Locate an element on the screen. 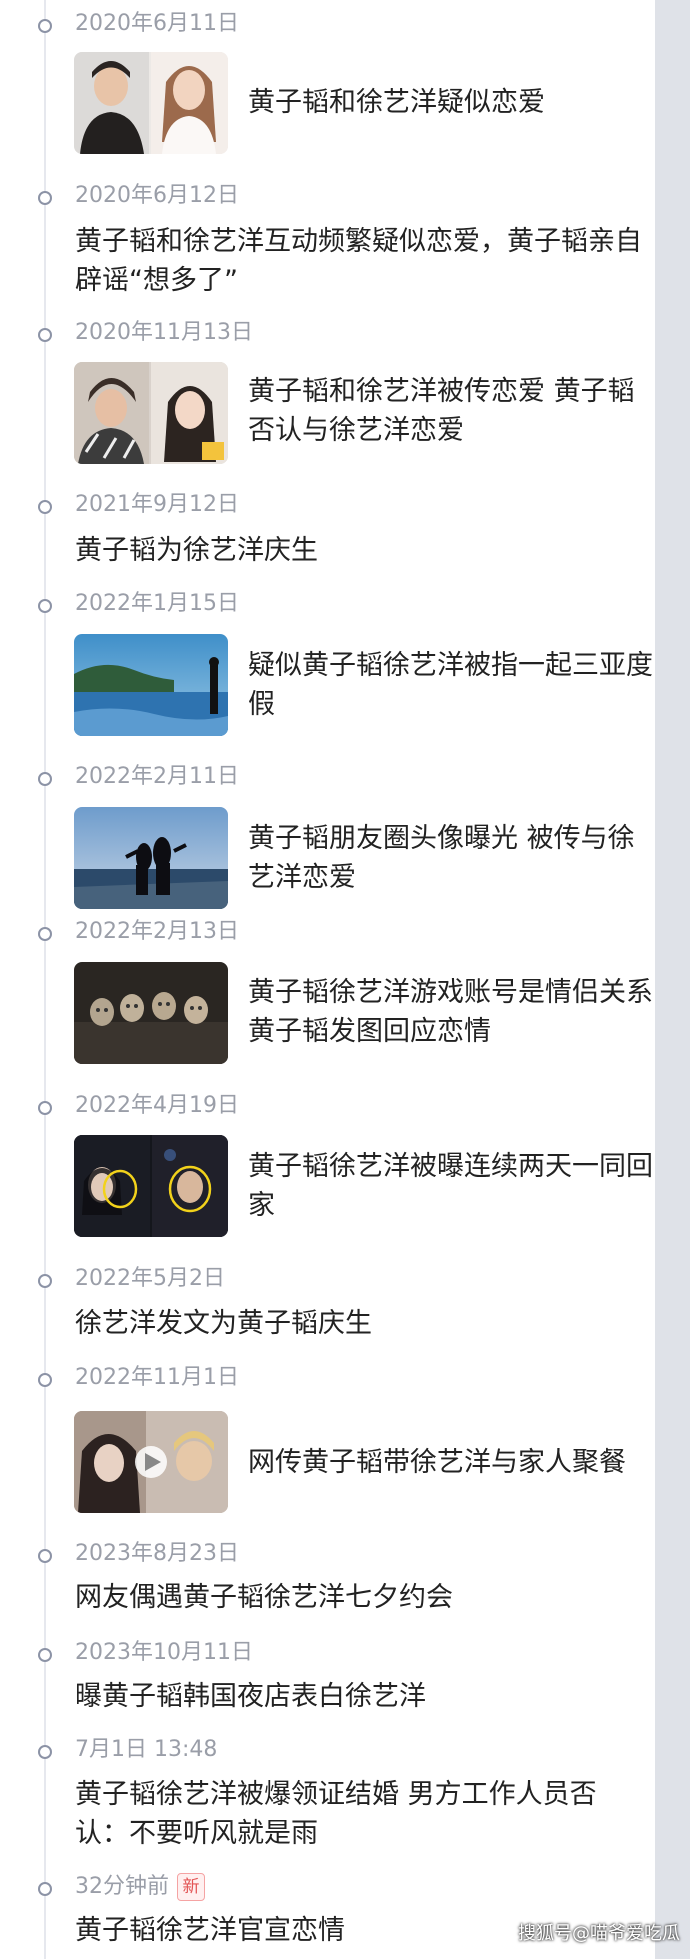 This screenshot has width=690, height=1959. entry-text: 疑似黄子韬徐艺洋被指一起三亚度假 is located at coordinates (450, 685).